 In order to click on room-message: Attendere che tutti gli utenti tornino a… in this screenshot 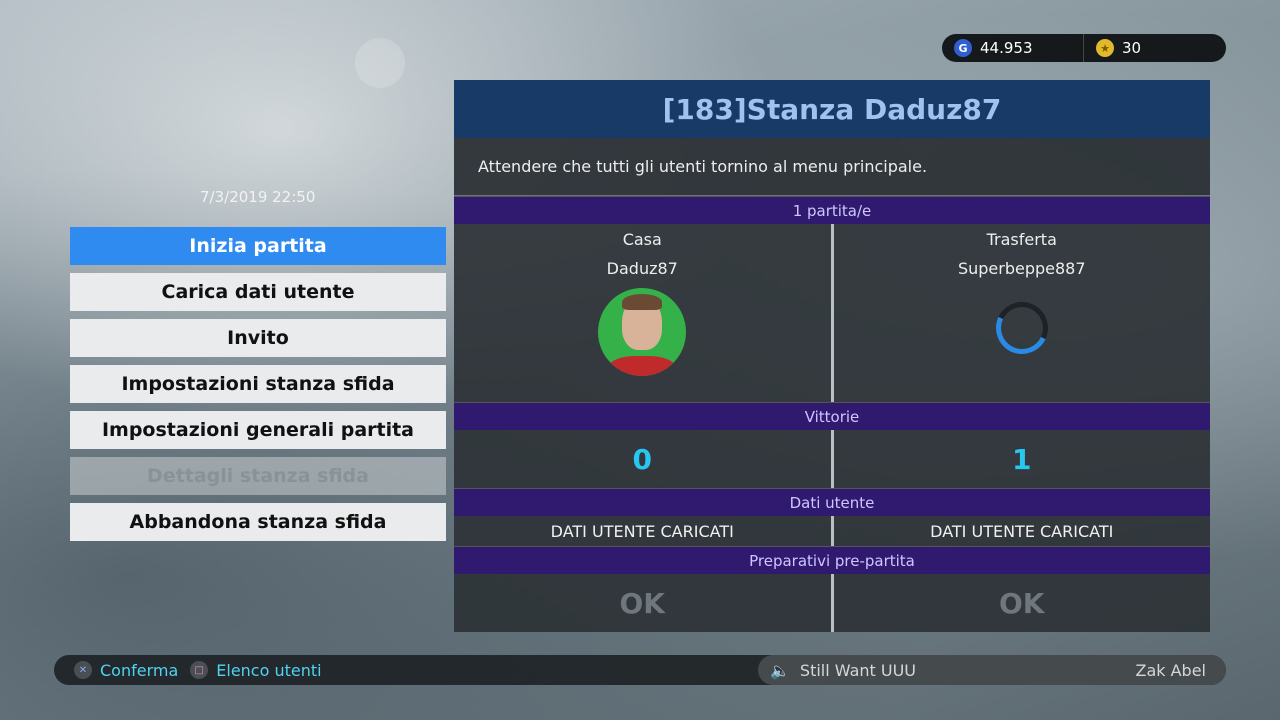, I will do `click(832, 167)`.